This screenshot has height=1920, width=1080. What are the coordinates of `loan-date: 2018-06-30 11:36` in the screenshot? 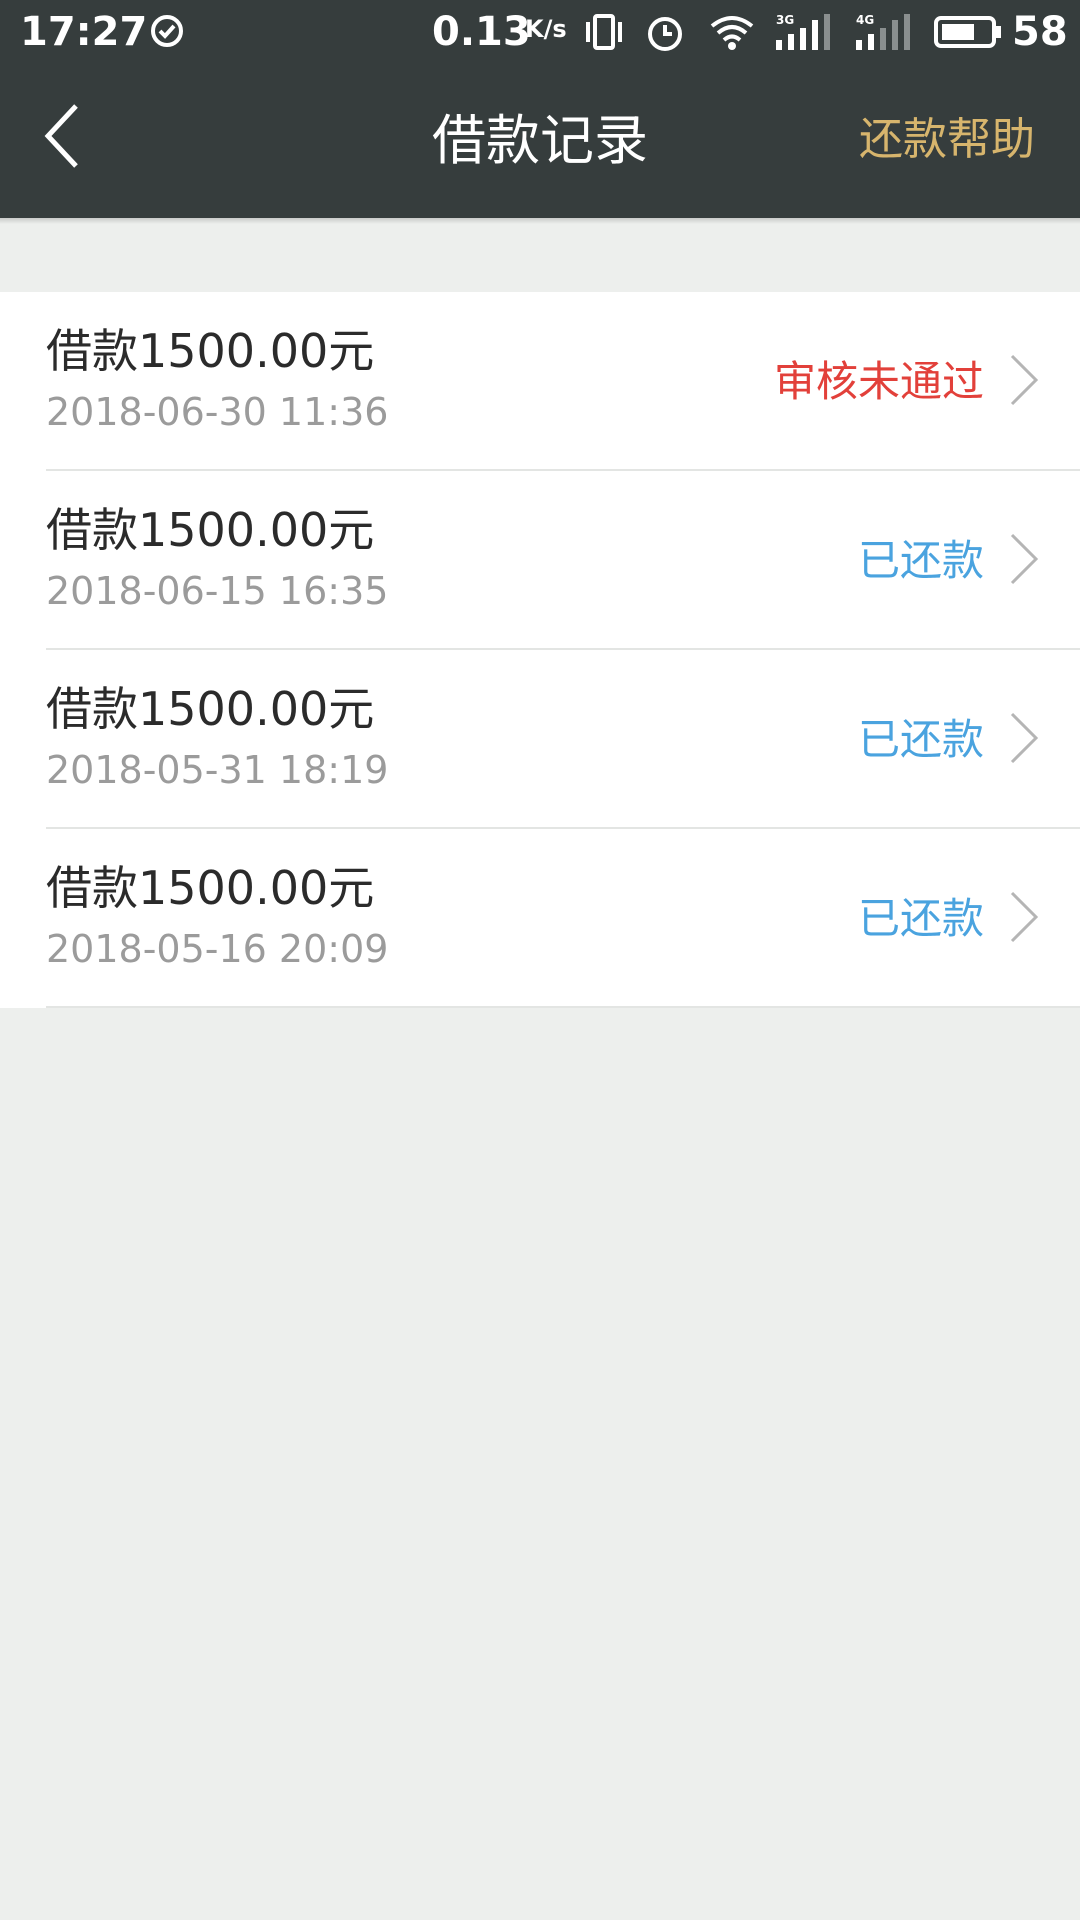 It's located at (217, 412).